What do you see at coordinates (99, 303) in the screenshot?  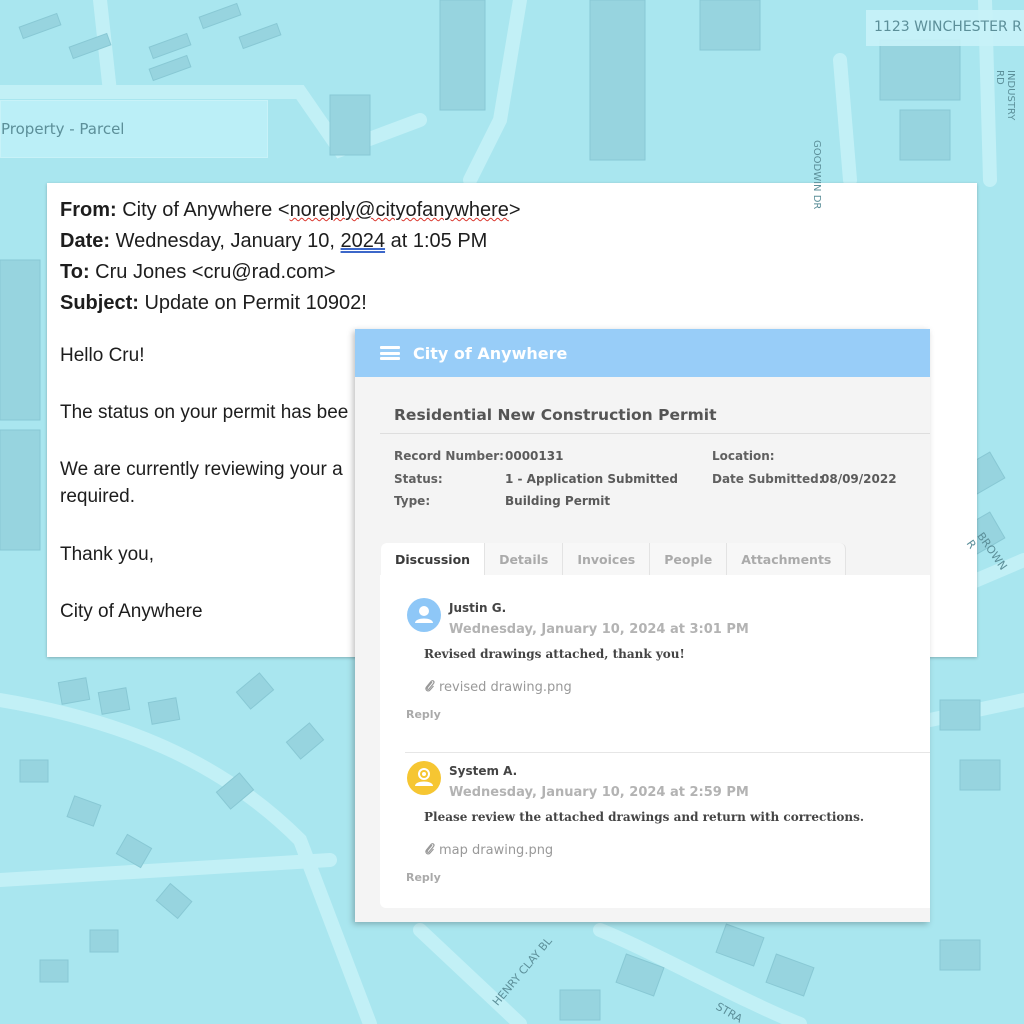 I see `subject-label: Subject:` at bounding box center [99, 303].